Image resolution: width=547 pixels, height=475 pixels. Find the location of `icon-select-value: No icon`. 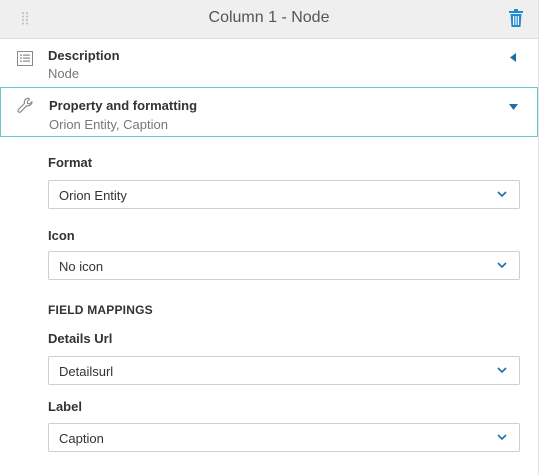

icon-select-value: No icon is located at coordinates (81, 266).